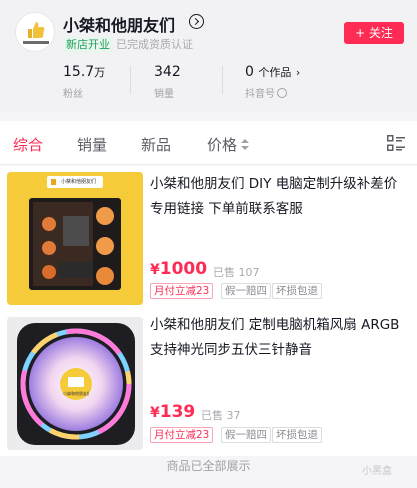 The height and width of the screenshot is (488, 417). I want to click on new-shop-badge: 新店开业, so click(88, 45).